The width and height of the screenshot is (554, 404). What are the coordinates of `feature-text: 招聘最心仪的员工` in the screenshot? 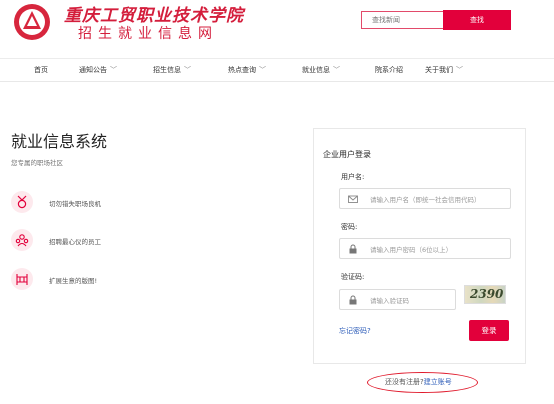 It's located at (75, 242).